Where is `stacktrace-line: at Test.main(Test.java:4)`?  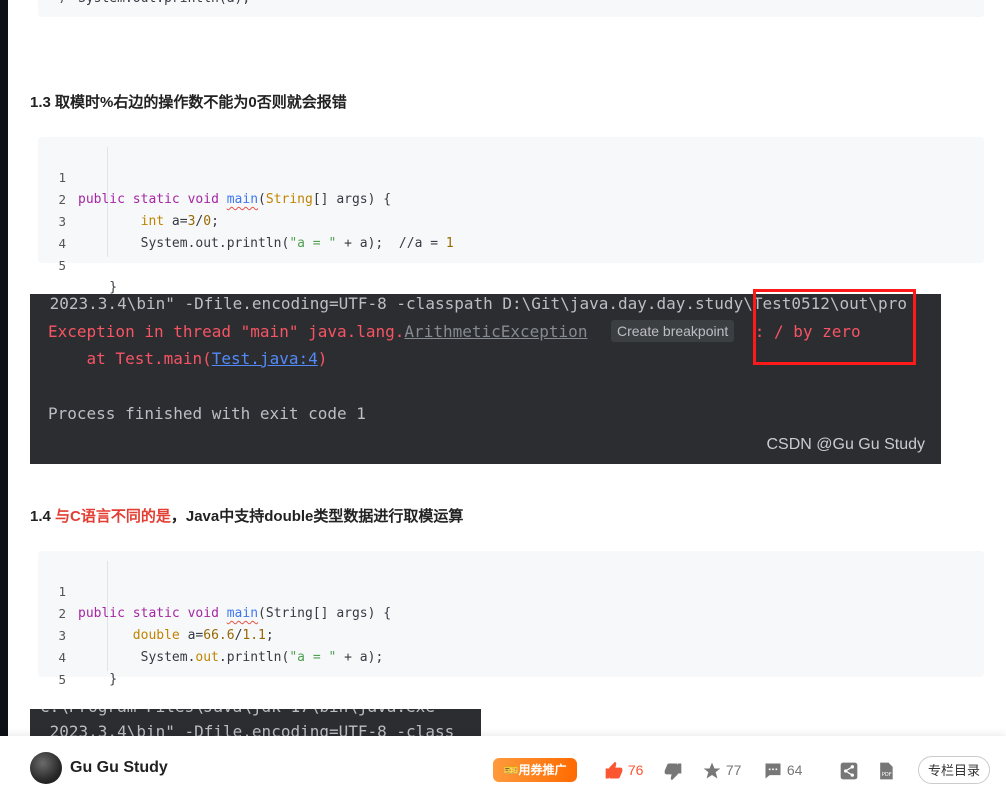
stacktrace-line: at Test.main(Test.java:4) is located at coordinates (188, 358).